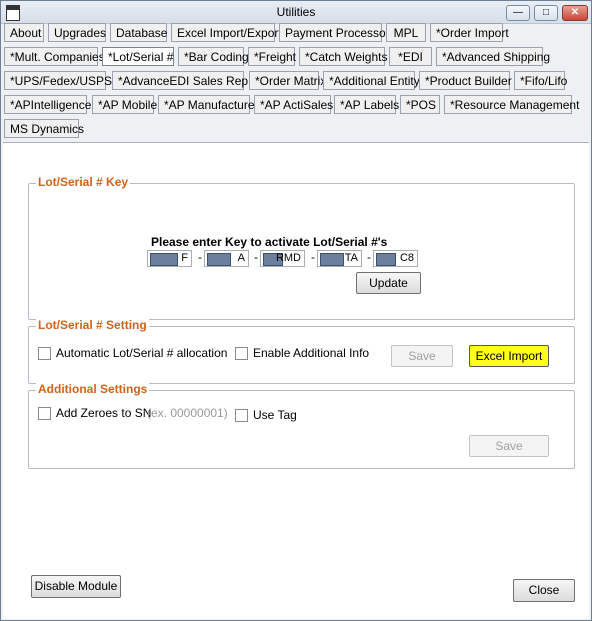 This screenshot has width=592, height=621. I want to click on key-field-1: F, so click(169, 258).